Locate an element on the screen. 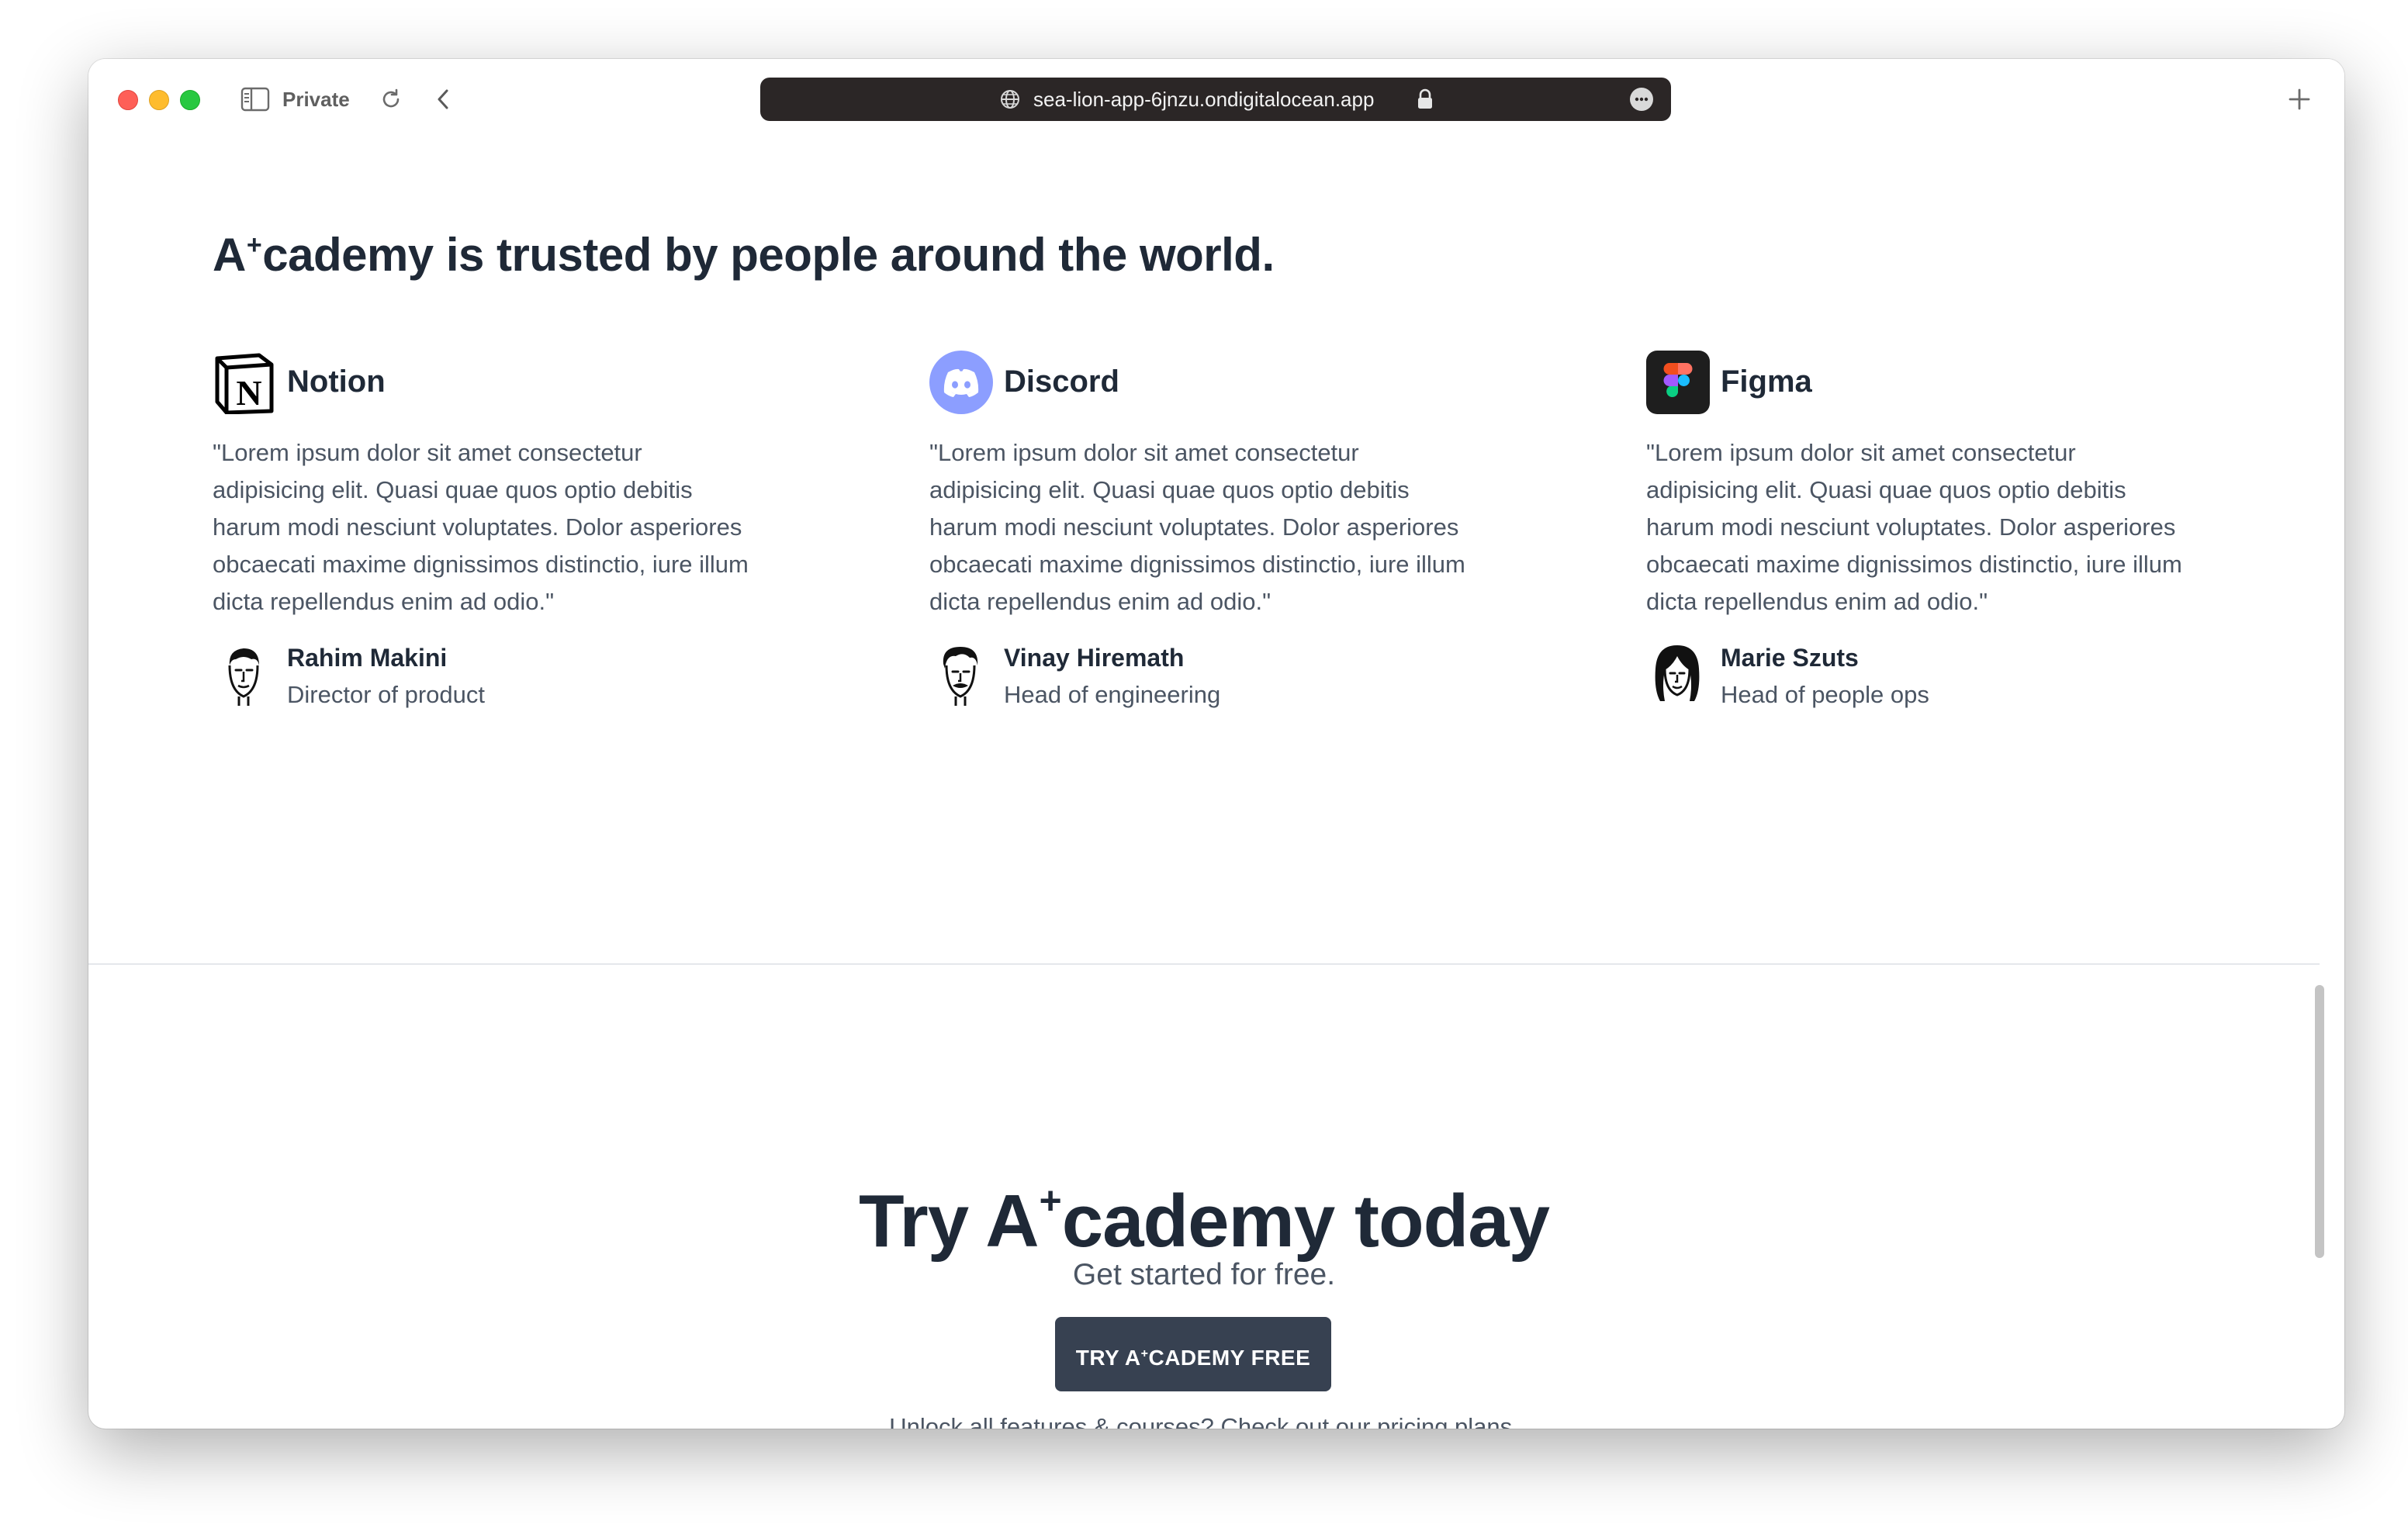 The image size is (2408, 1531). cta-subtitle: Get started for free. is located at coordinates (1204, 1274).